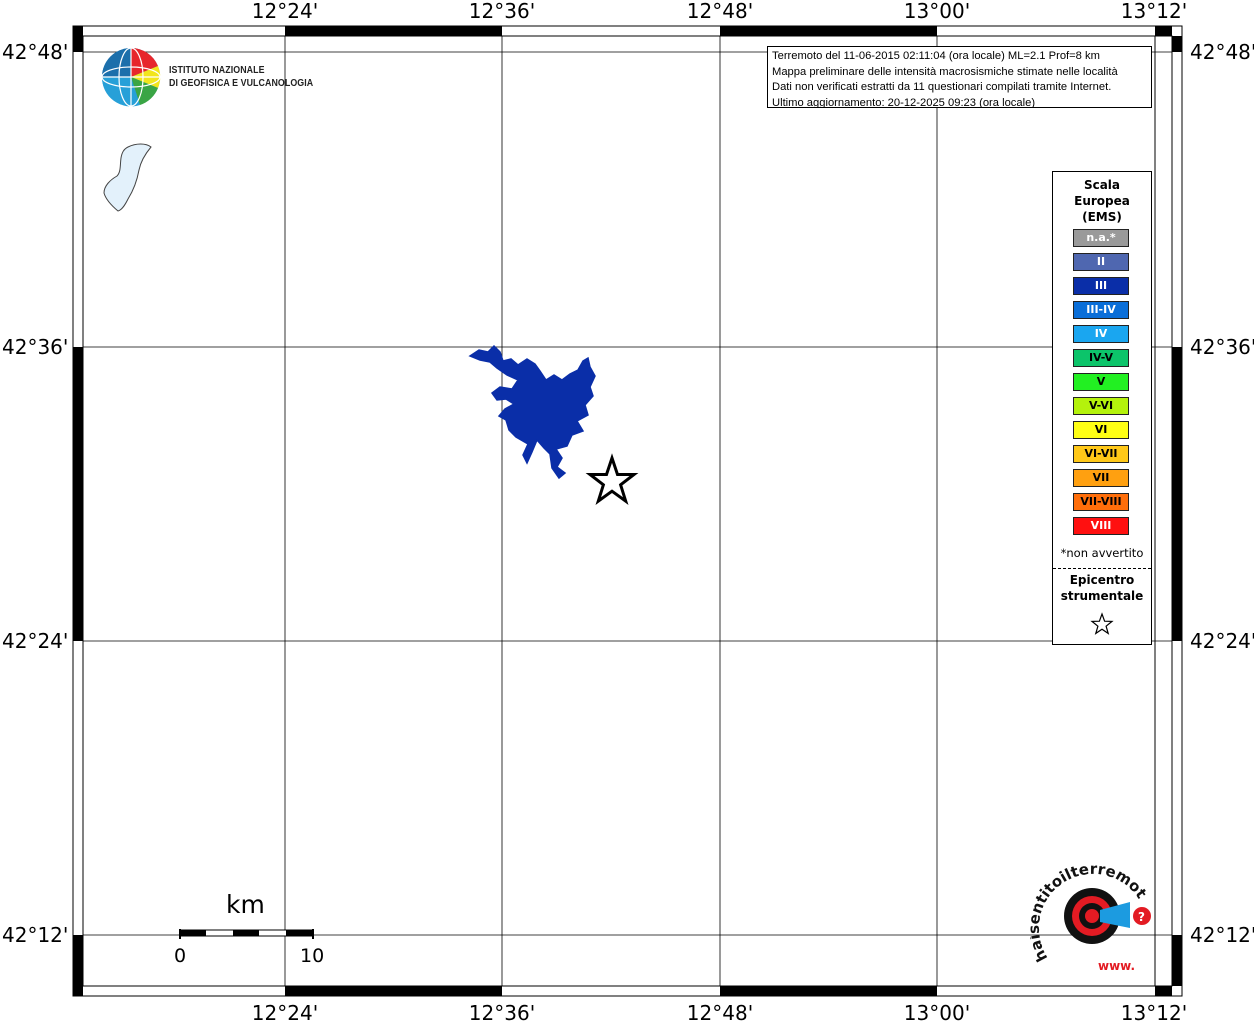 Image resolution: width=1254 pixels, height=1025 pixels. What do you see at coordinates (1101, 286) in the screenshot?
I see `legend-item: III` at bounding box center [1101, 286].